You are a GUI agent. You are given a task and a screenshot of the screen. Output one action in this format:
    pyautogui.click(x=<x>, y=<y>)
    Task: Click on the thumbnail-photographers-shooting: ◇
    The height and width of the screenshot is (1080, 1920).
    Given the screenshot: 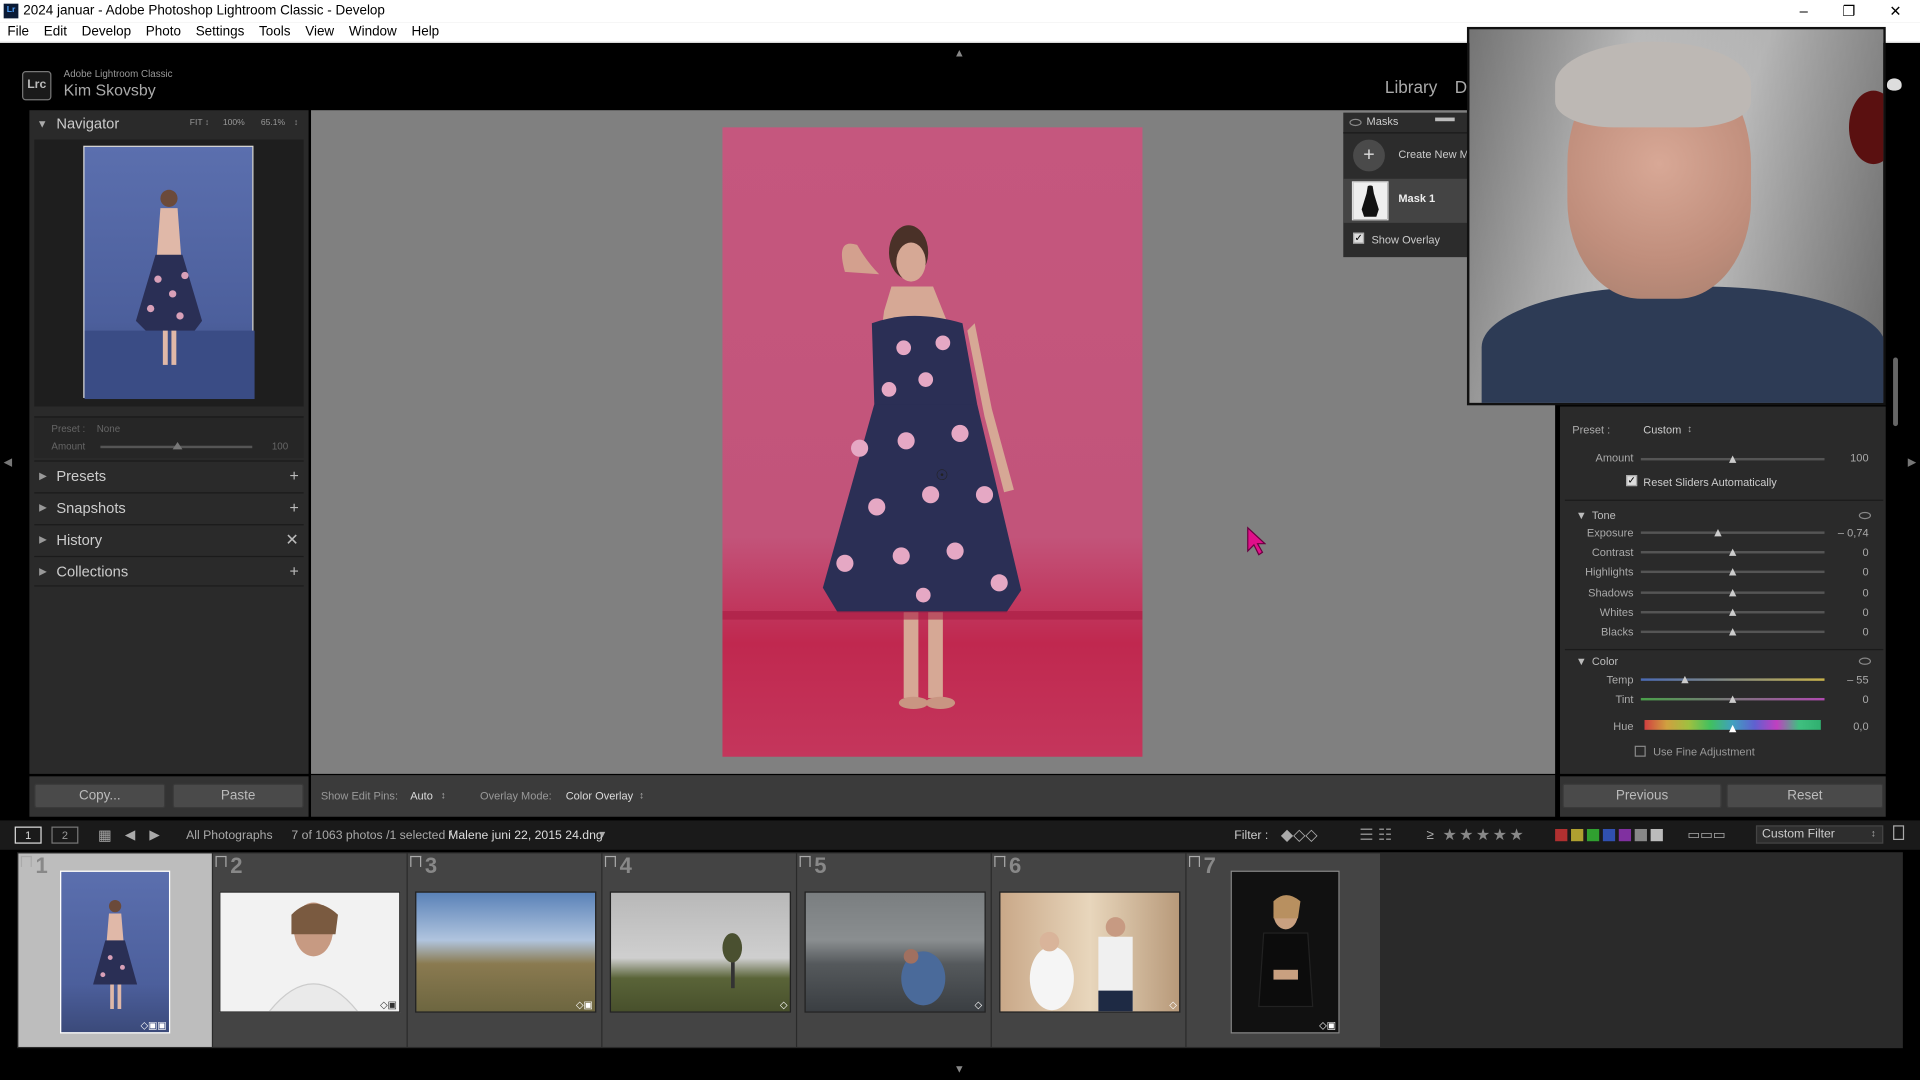 What is the action you would take?
    pyautogui.click(x=895, y=952)
    